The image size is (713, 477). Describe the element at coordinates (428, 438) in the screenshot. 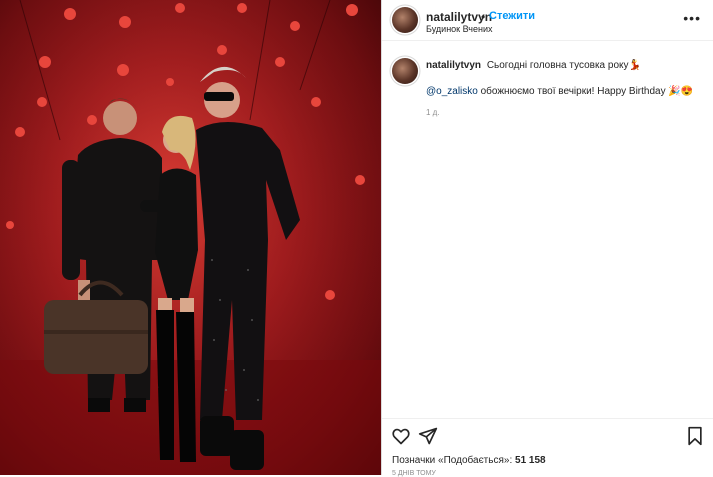

I see `send-icon` at that location.